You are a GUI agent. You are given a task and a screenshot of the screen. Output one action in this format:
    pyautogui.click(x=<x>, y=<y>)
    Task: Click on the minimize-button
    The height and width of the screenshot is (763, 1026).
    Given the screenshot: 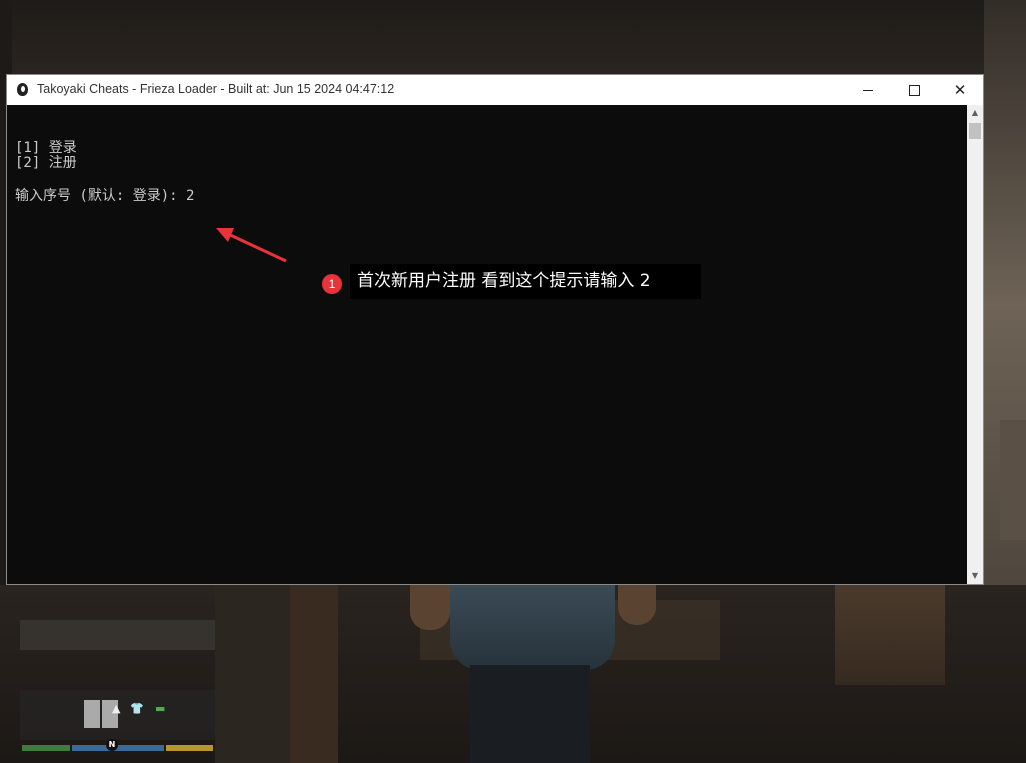 What is the action you would take?
    pyautogui.click(x=868, y=90)
    